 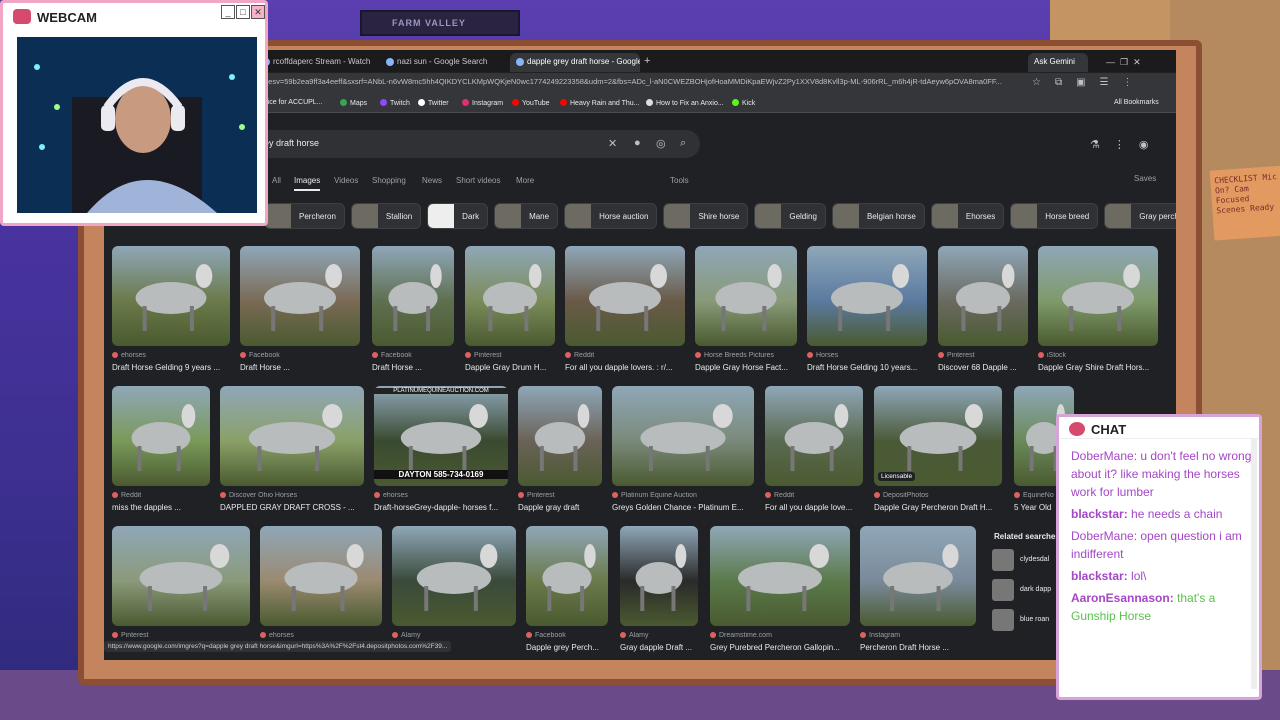 I want to click on chip: Ehorses, so click(x=967, y=216).